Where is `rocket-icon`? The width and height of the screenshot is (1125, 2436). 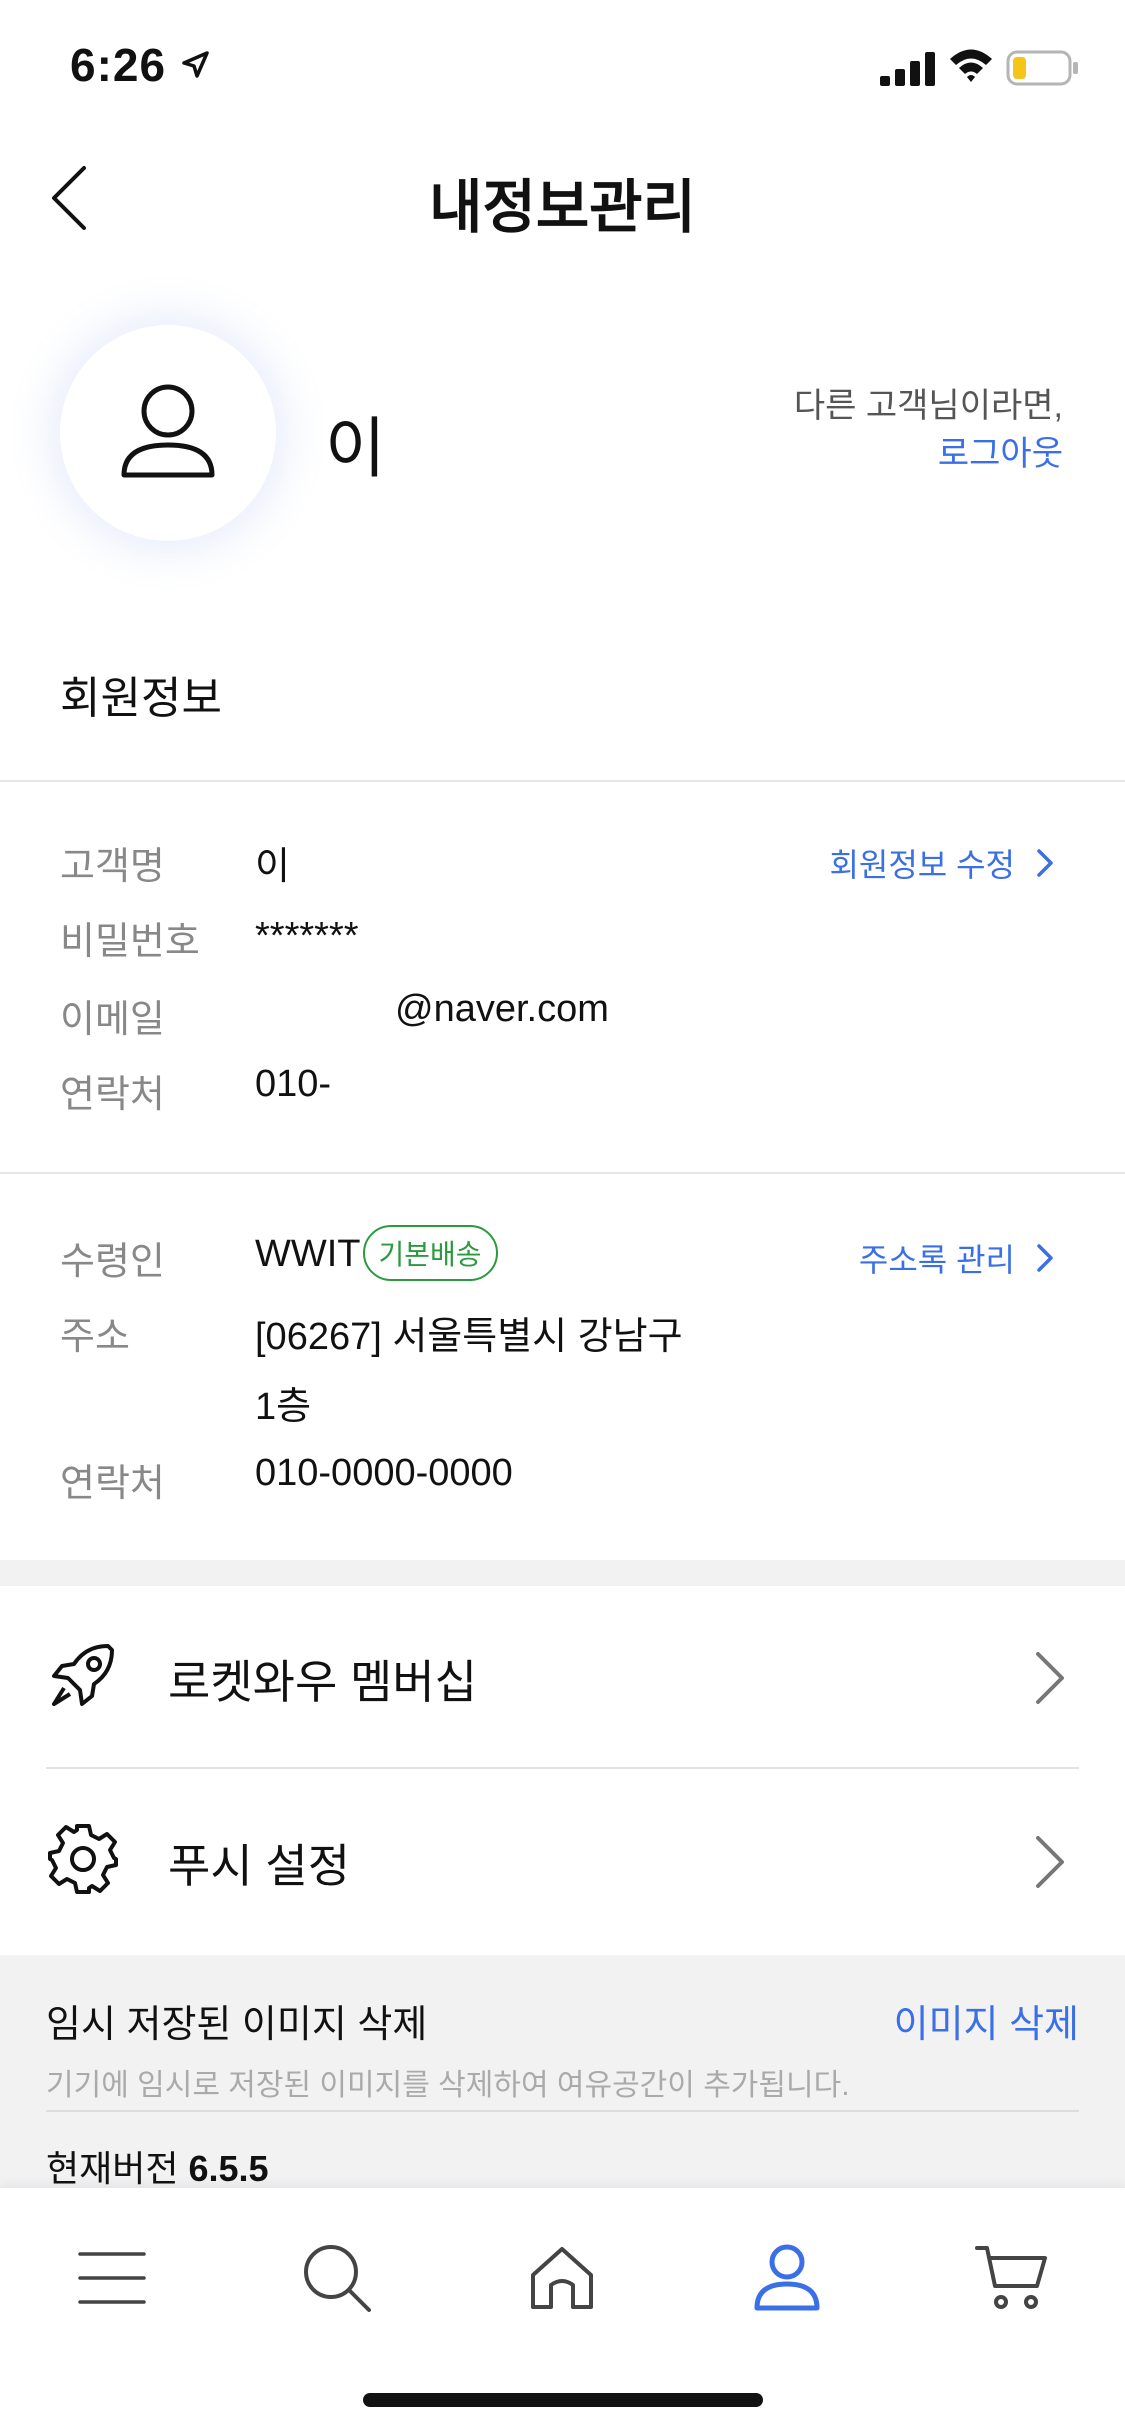
rocket-icon is located at coordinates (83, 1675).